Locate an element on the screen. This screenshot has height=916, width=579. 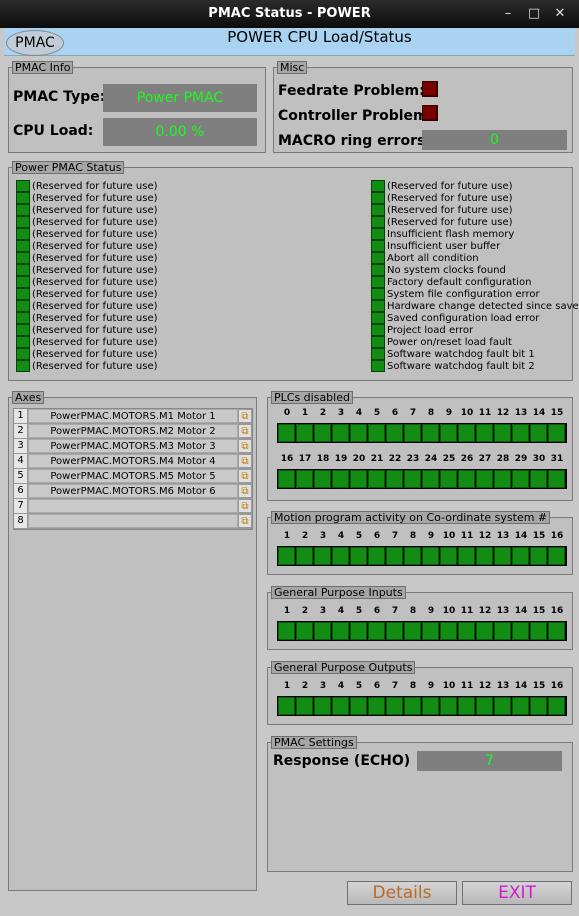
channel-number: 3 is located at coordinates (323, 611).